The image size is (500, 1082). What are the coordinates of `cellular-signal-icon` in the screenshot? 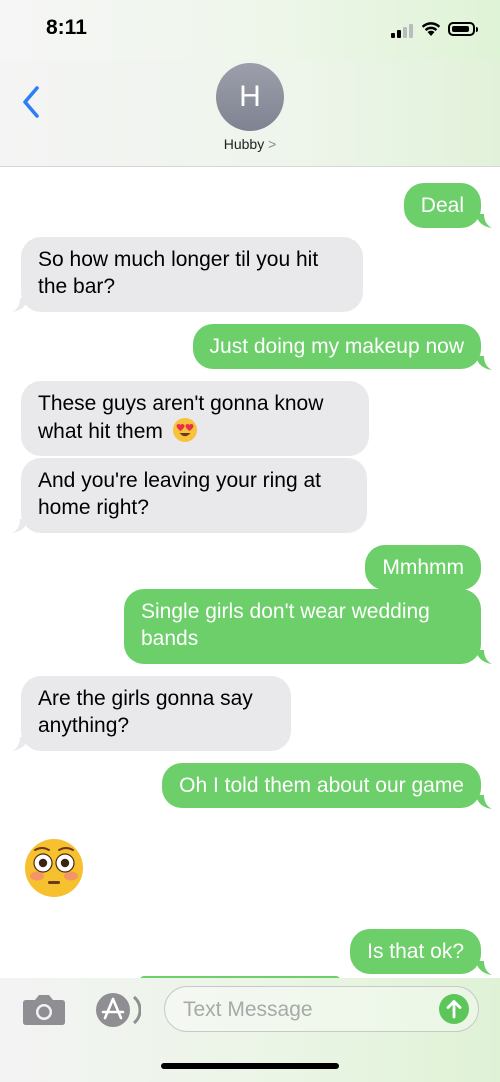 It's located at (404, 31).